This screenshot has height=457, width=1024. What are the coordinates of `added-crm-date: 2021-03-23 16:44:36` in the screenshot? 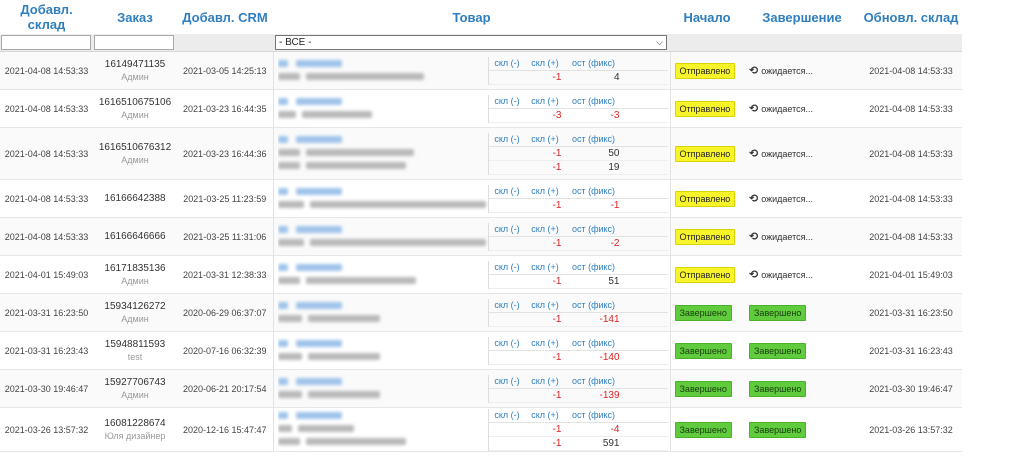 It's located at (225, 153).